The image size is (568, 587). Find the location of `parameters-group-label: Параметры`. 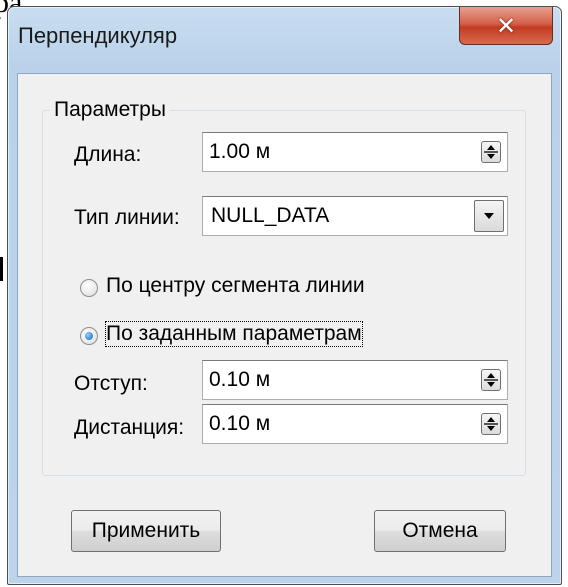

parameters-group-label: Параметры is located at coordinates (110, 110).